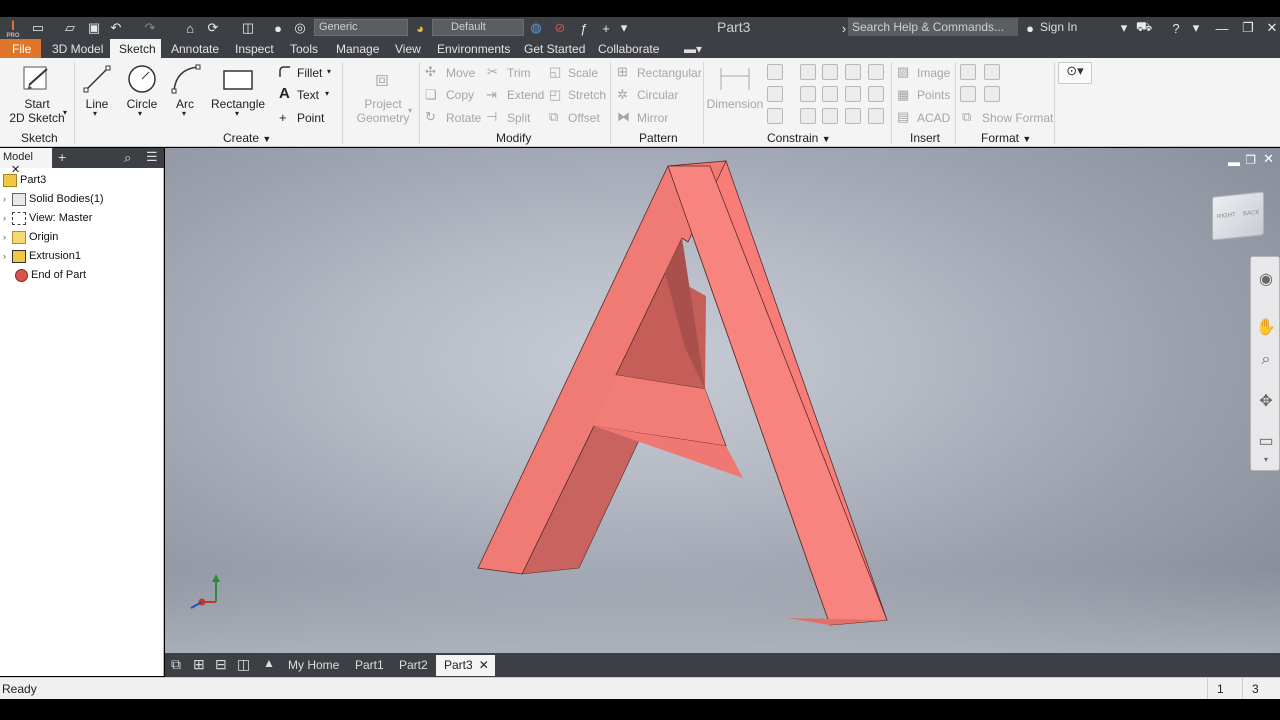 This screenshot has height=720, width=1280. What do you see at coordinates (13, 28) in the screenshot?
I see `inventor-logo-icon: I PRO` at bounding box center [13, 28].